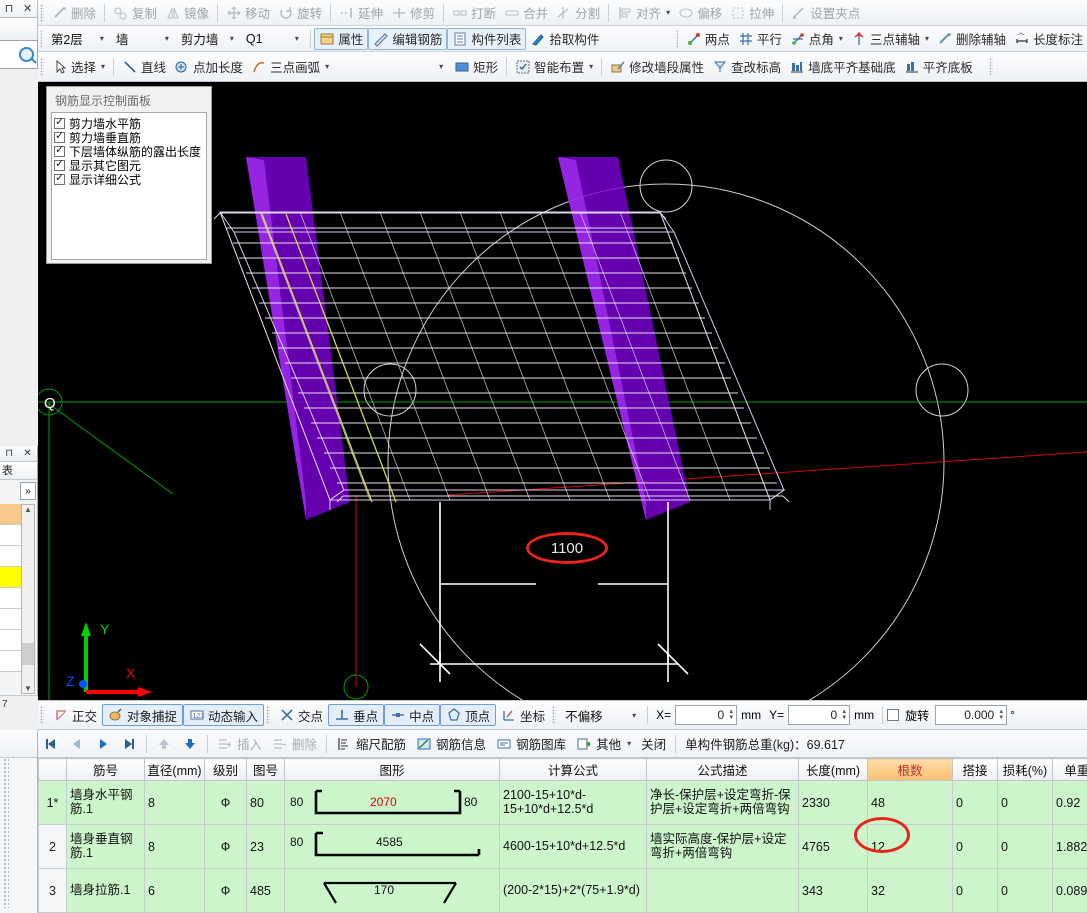  I want to click on snap-coordinate: 坐标, so click(523, 715).